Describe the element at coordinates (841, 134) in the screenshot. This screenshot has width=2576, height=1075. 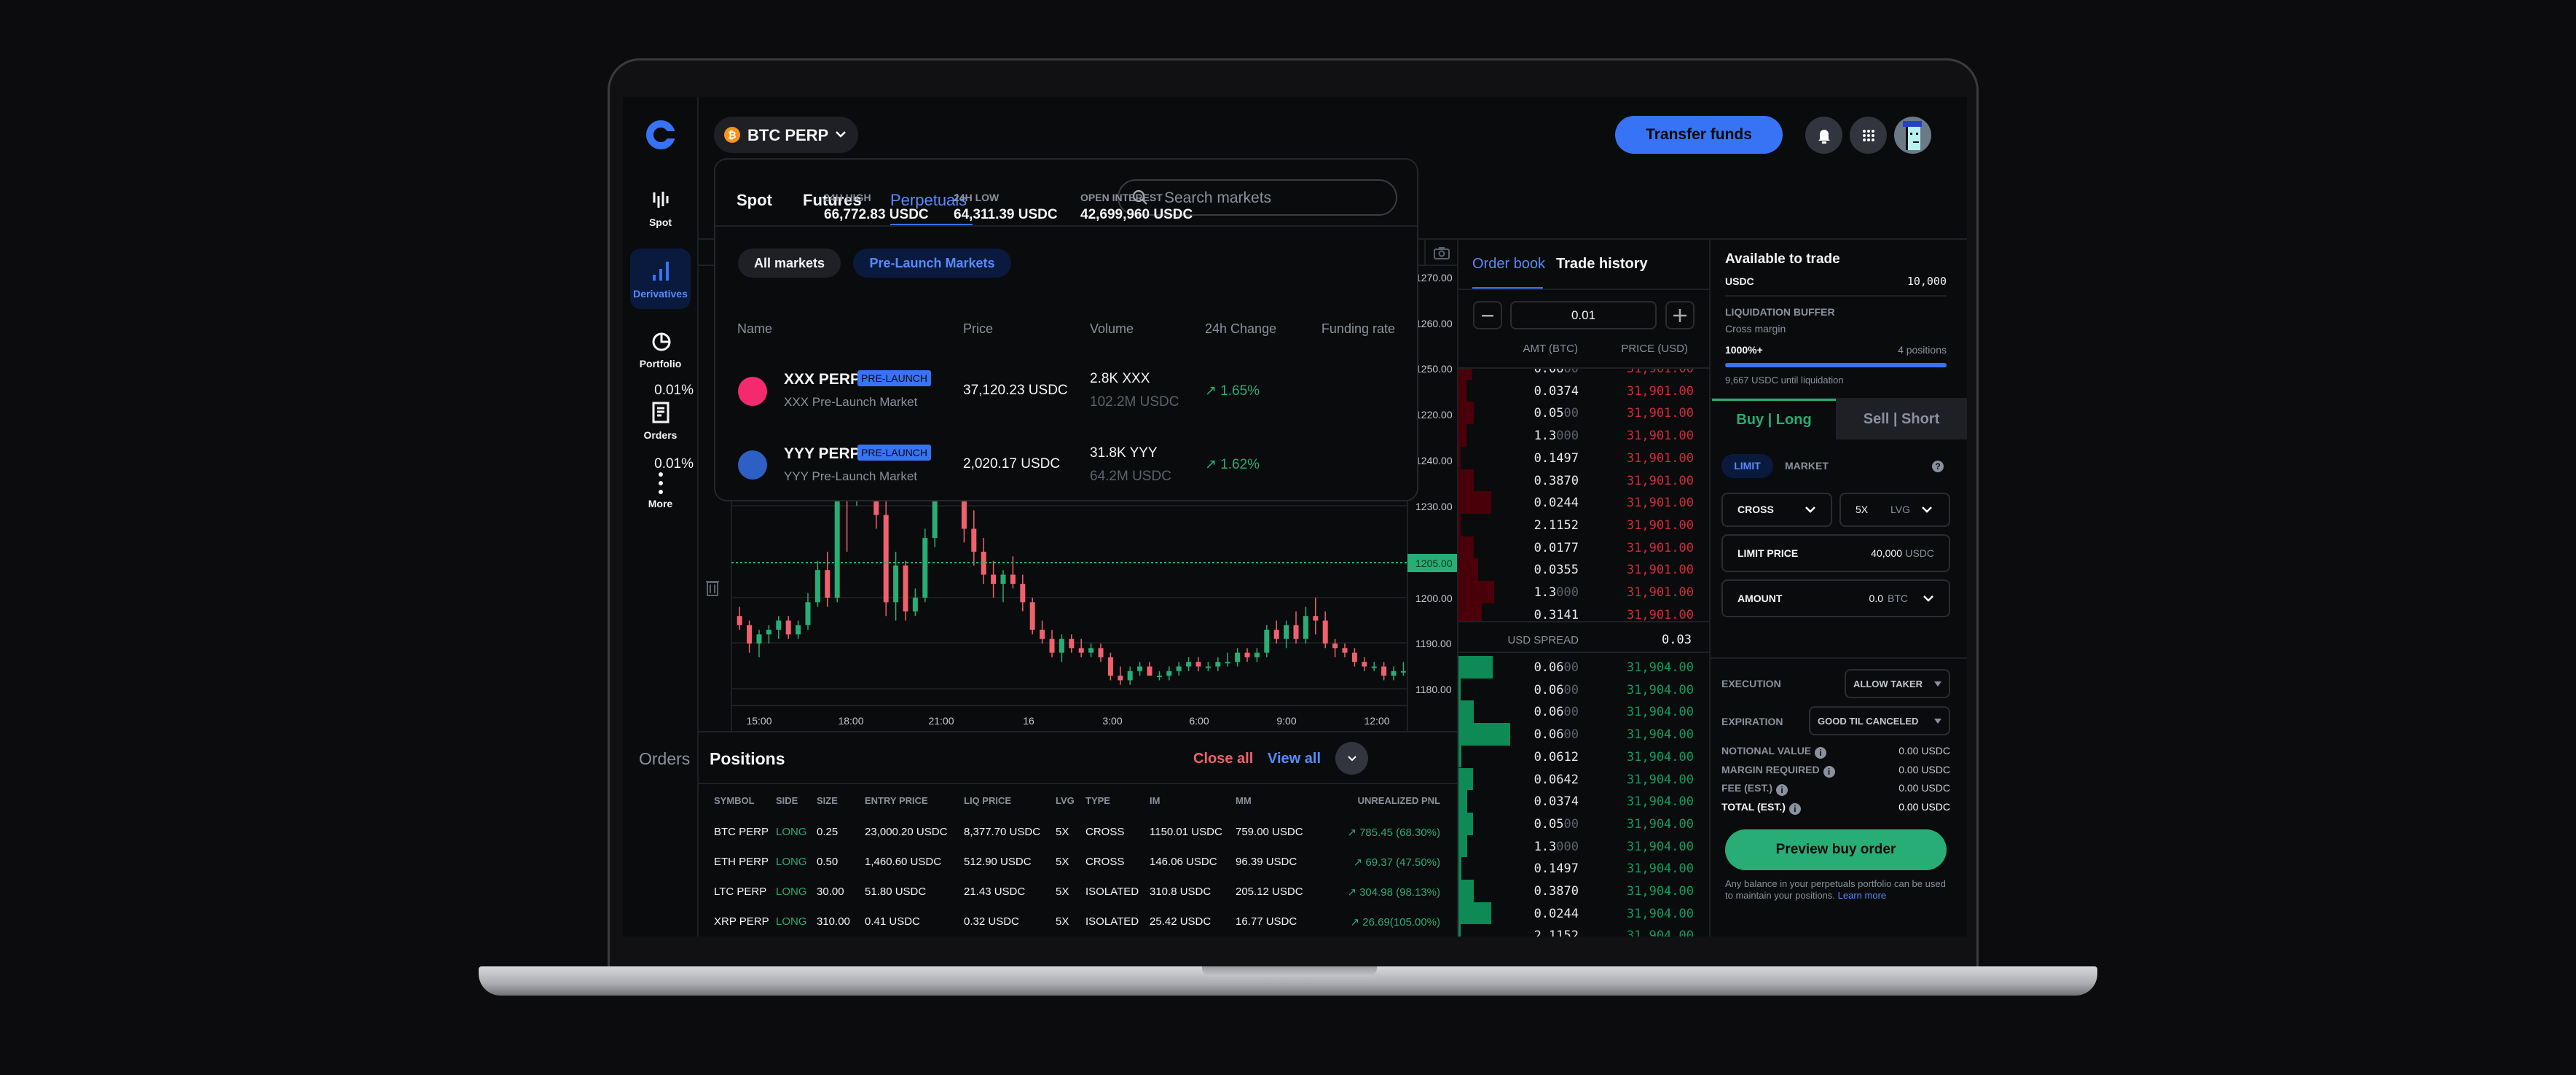
I see `chevron-down-icon` at that location.